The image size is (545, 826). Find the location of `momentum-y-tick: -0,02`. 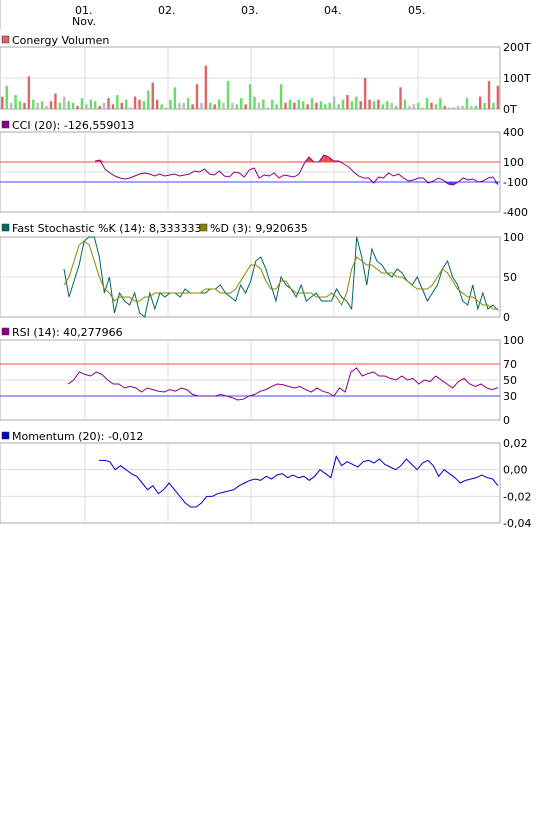

momentum-y-tick: -0,02 is located at coordinates (517, 496).